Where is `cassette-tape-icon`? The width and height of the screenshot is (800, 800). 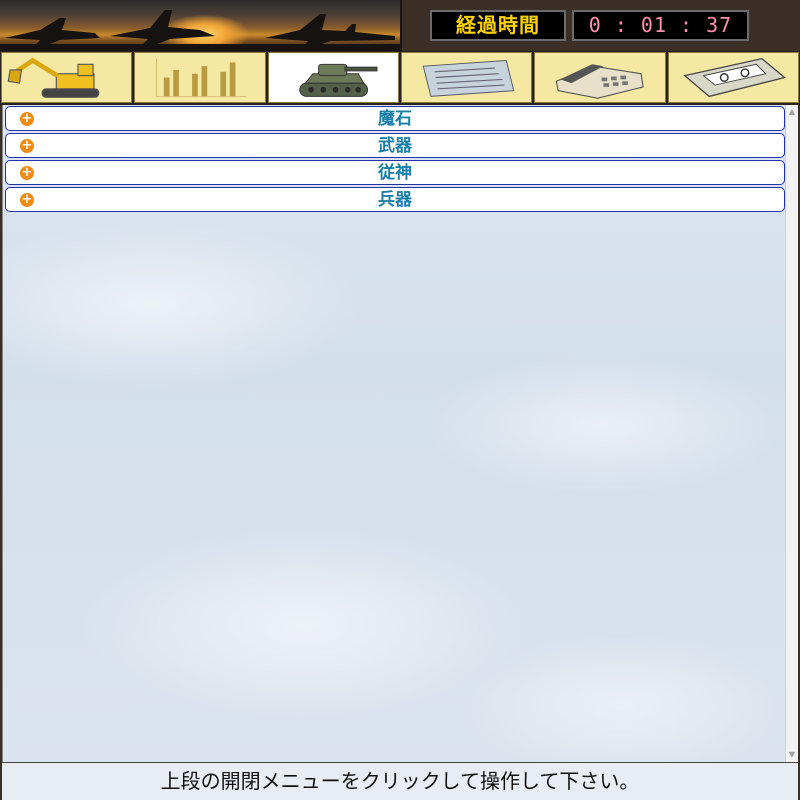
cassette-tape-icon is located at coordinates (734, 77).